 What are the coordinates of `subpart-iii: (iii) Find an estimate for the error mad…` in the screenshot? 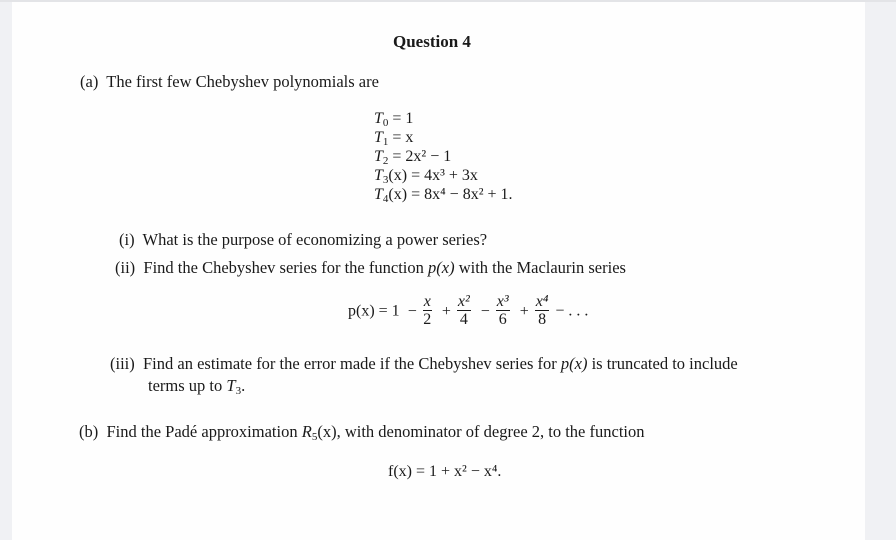 It's located at (424, 375).